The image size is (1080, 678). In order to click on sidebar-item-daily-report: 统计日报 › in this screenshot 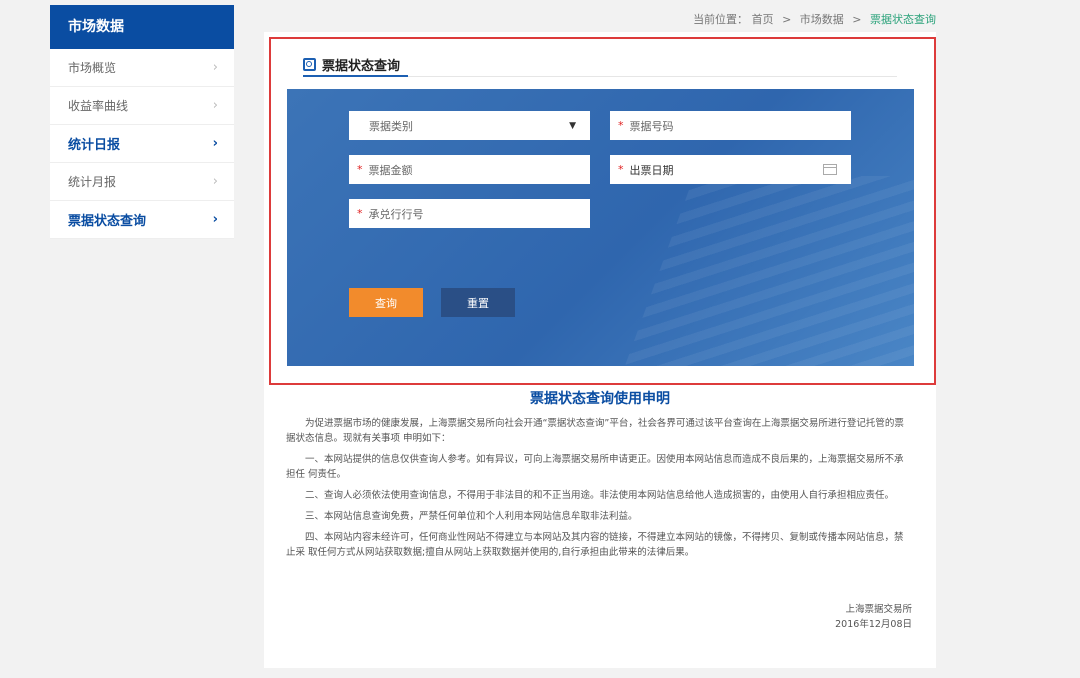, I will do `click(142, 144)`.